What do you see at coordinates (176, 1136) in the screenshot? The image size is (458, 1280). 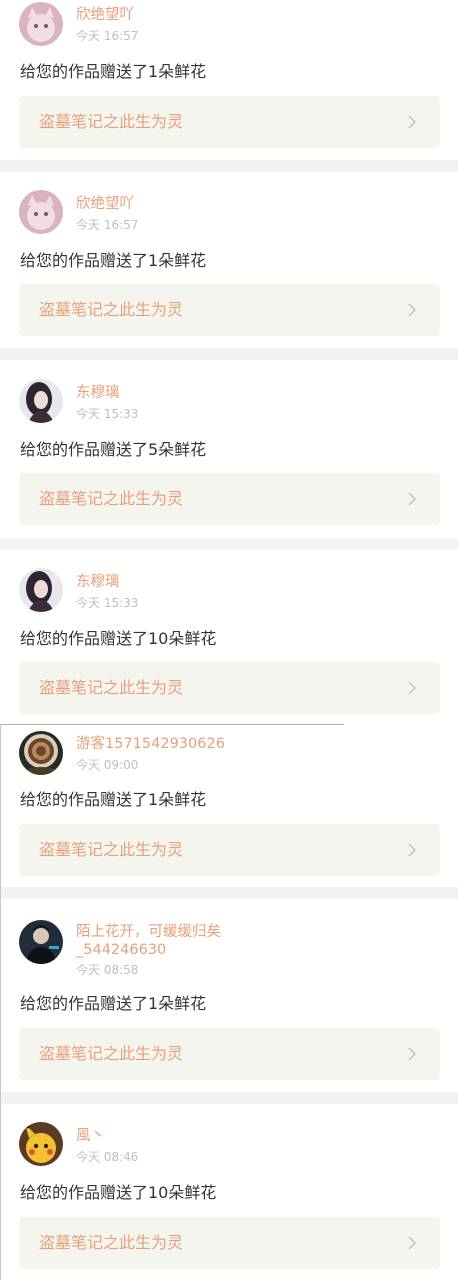 I see `username: 風丶` at bounding box center [176, 1136].